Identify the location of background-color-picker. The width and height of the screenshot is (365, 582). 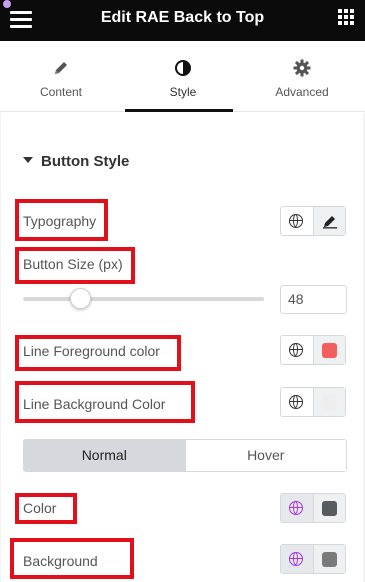
(329, 559).